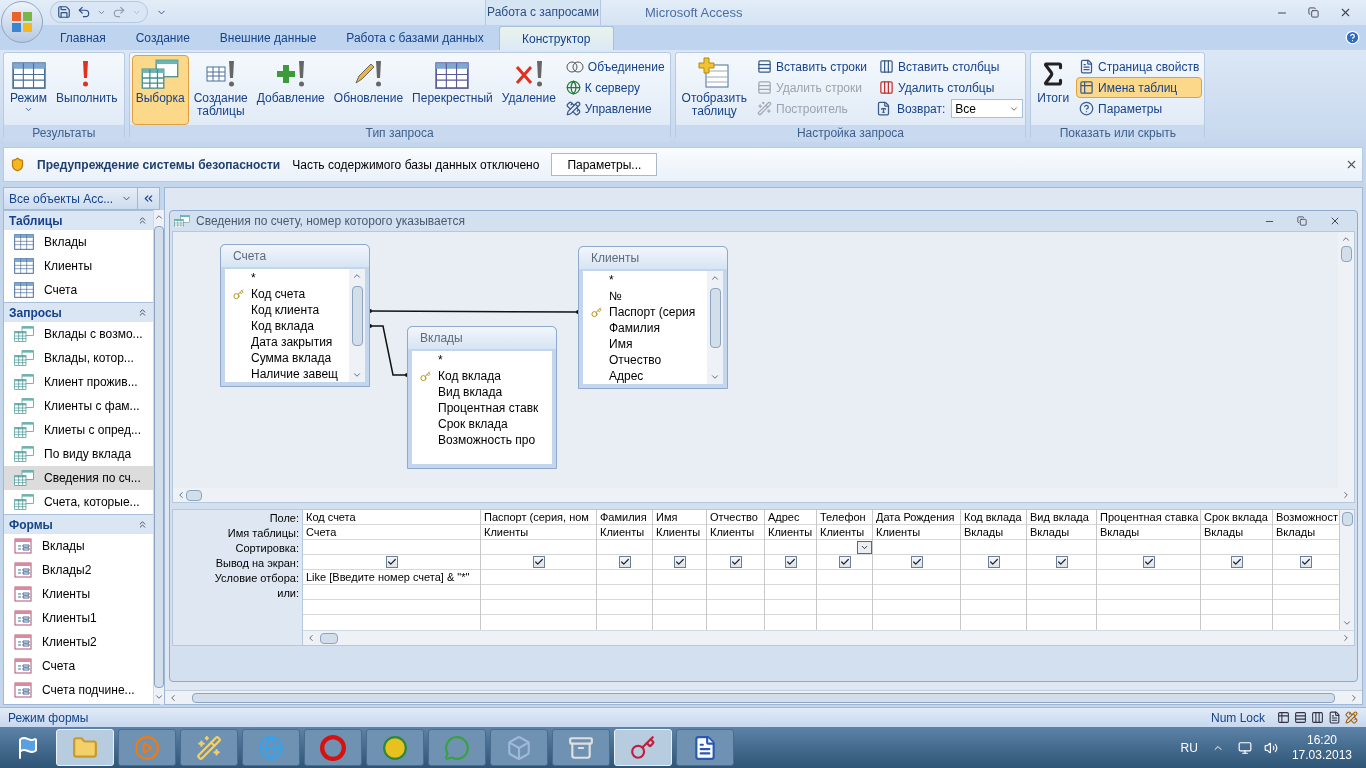 Image resolution: width=1366 pixels, height=768 pixels. Describe the element at coordinates (1139, 87) in the screenshot. I see `ribbon-button: Имена таблиц` at that location.